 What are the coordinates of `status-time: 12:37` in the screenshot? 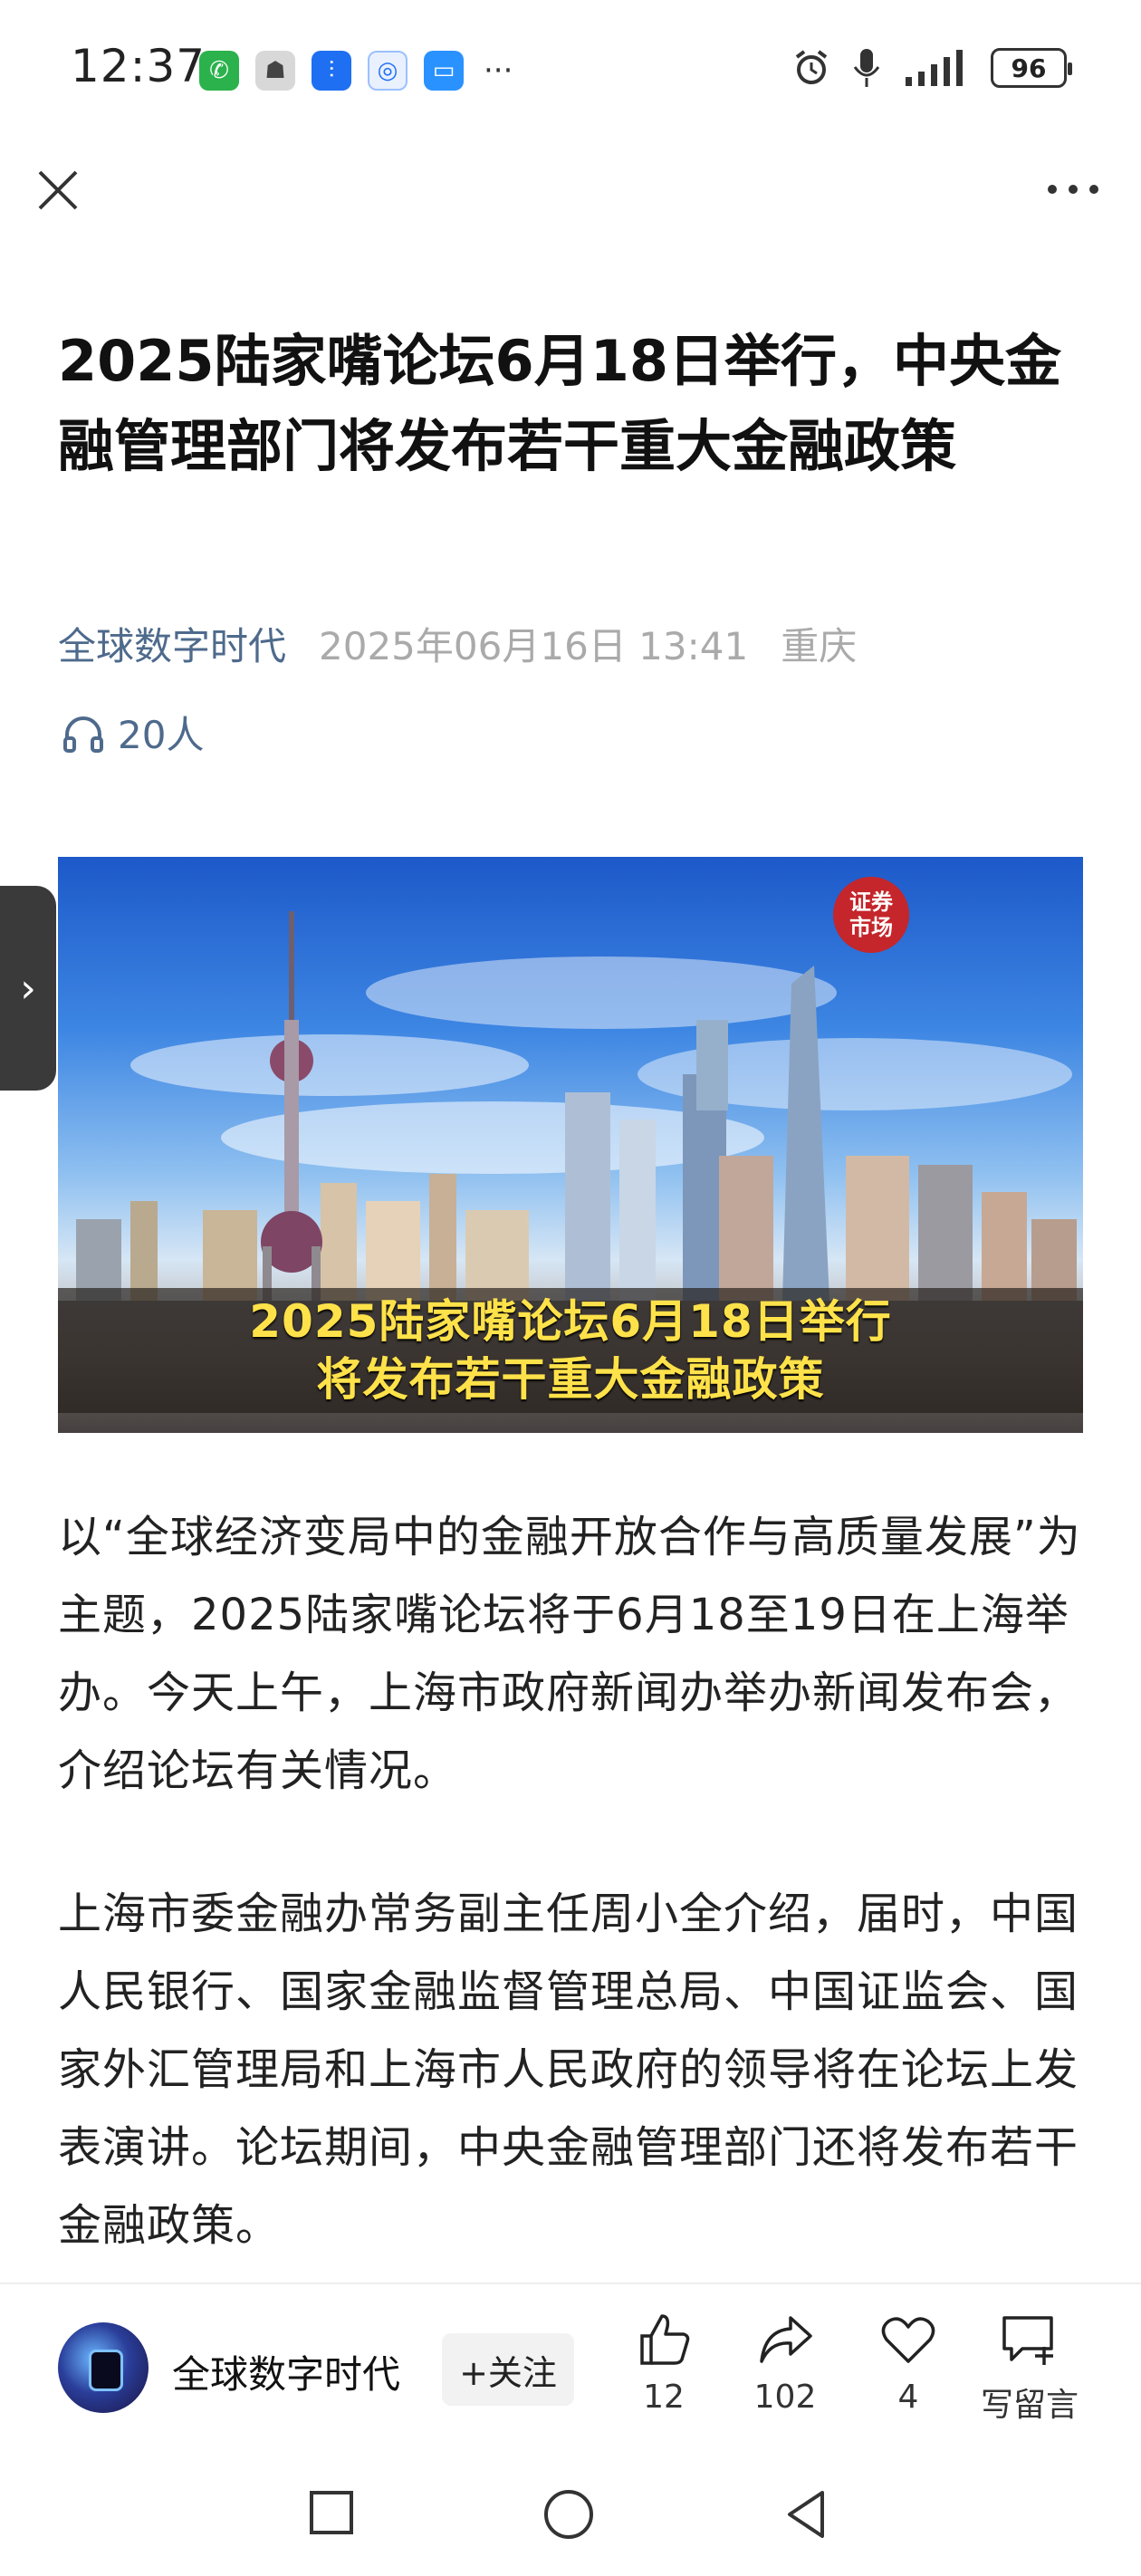 It's located at (138, 66).